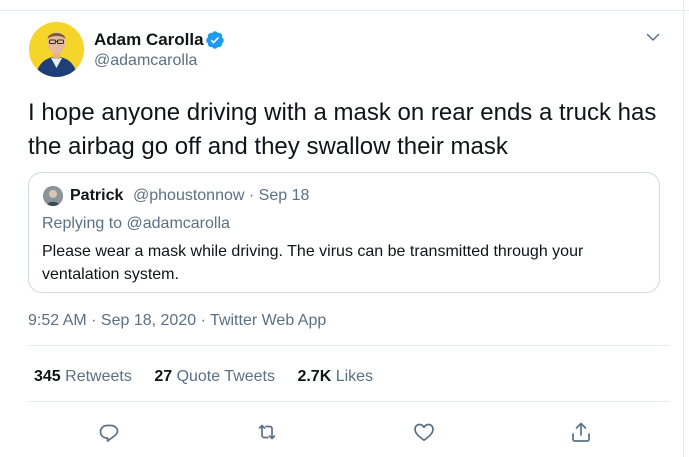  Describe the element at coordinates (97, 195) in the screenshot. I see `quote-author-name: Patrick` at that location.